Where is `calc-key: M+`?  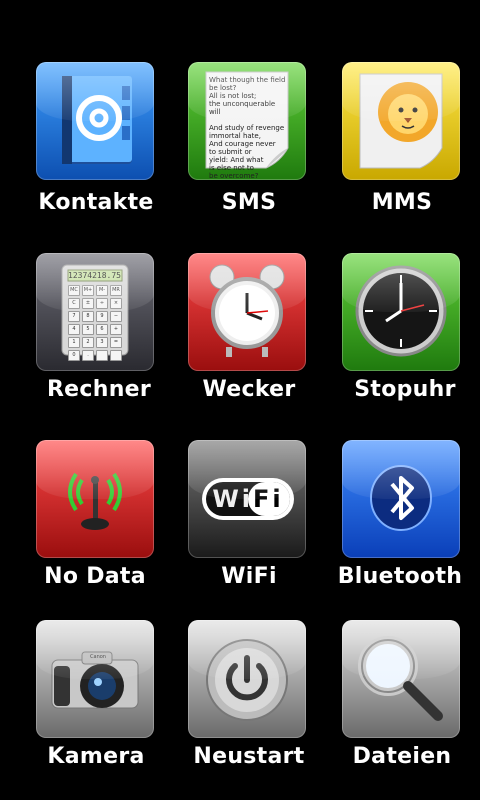
calc-key: M+ is located at coordinates (88, 290).